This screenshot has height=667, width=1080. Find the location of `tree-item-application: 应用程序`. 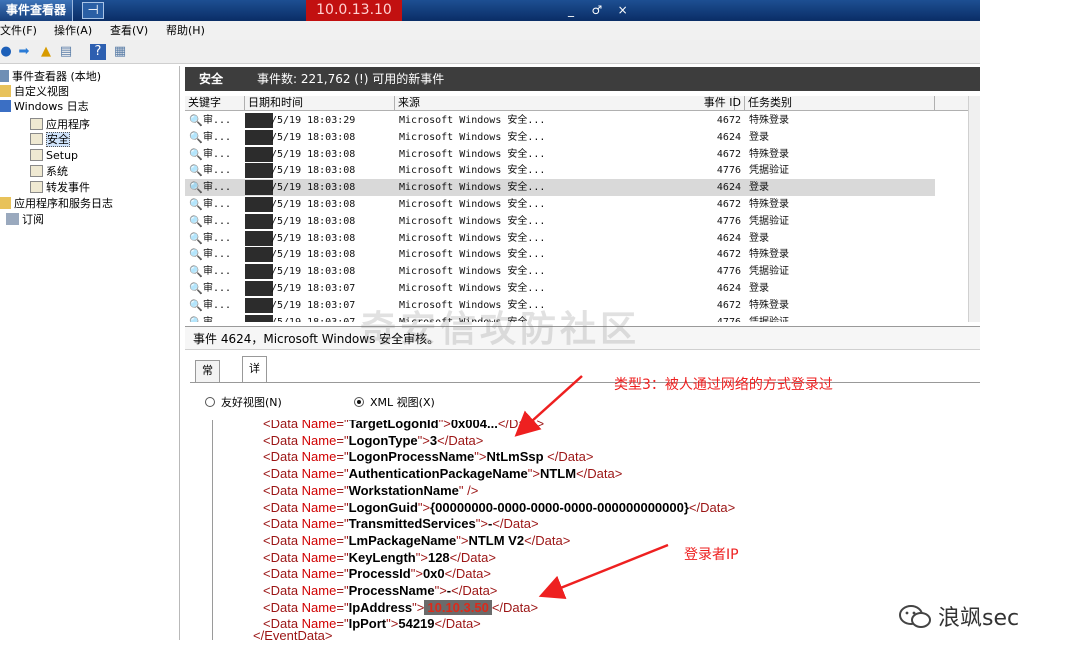

tree-item-application: 应用程序 is located at coordinates (60, 124).